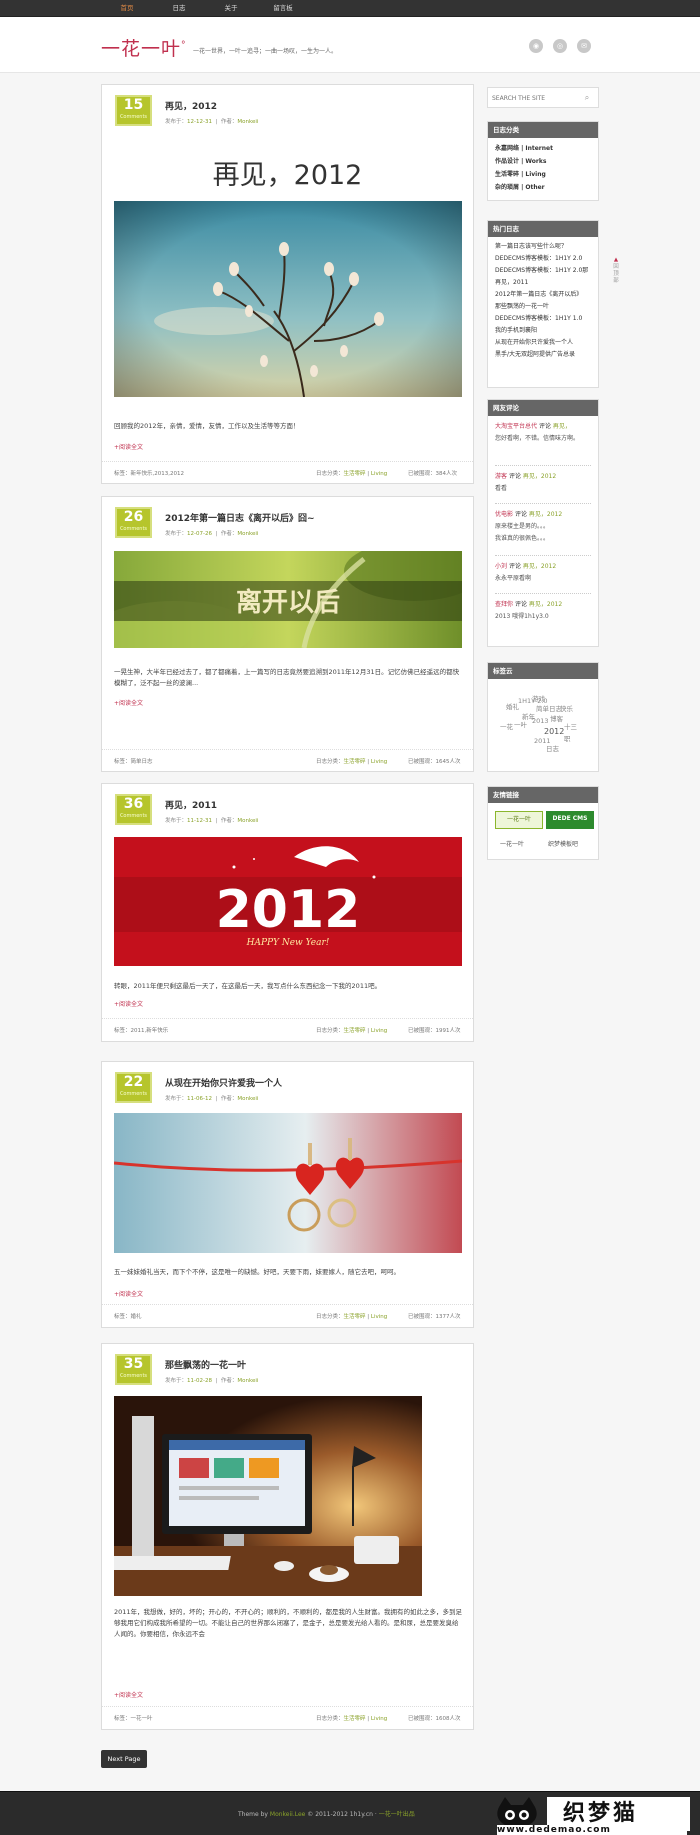 The height and width of the screenshot is (1835, 700). I want to click on comment-author: 小刘, so click(501, 566).